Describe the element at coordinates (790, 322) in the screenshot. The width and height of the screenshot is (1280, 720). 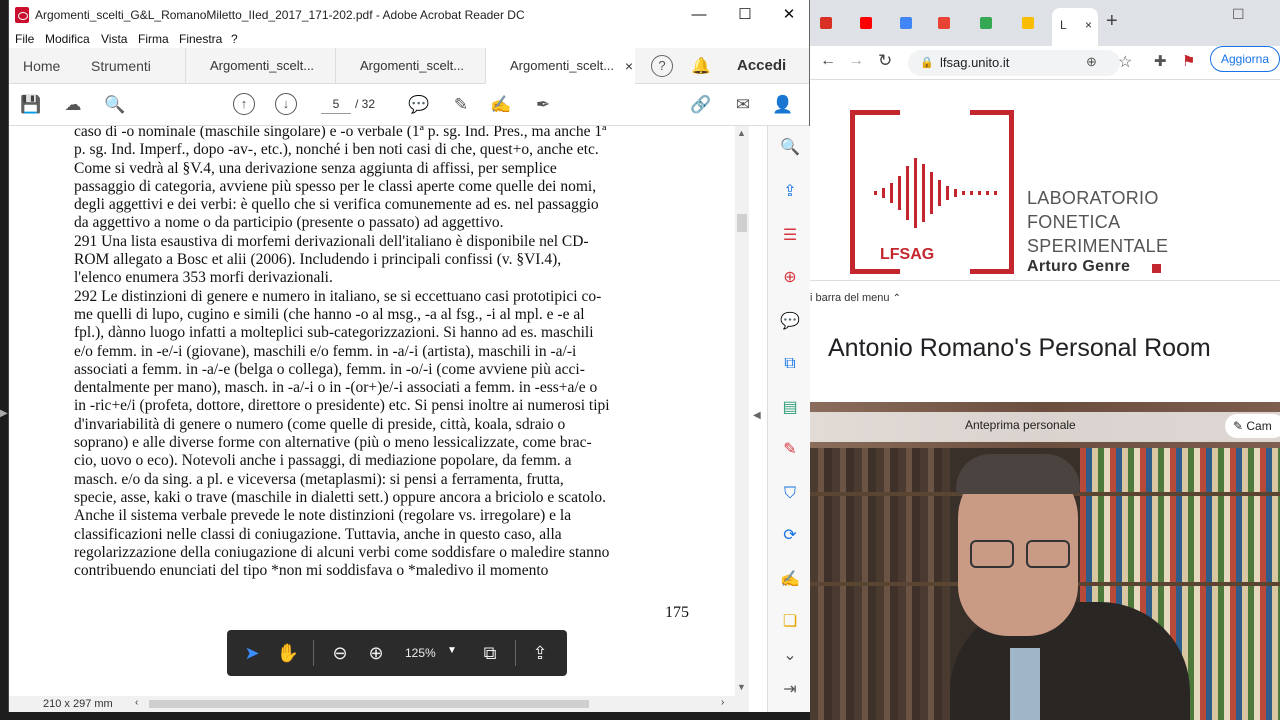
I see `comment-tool-icon: 💬` at that location.